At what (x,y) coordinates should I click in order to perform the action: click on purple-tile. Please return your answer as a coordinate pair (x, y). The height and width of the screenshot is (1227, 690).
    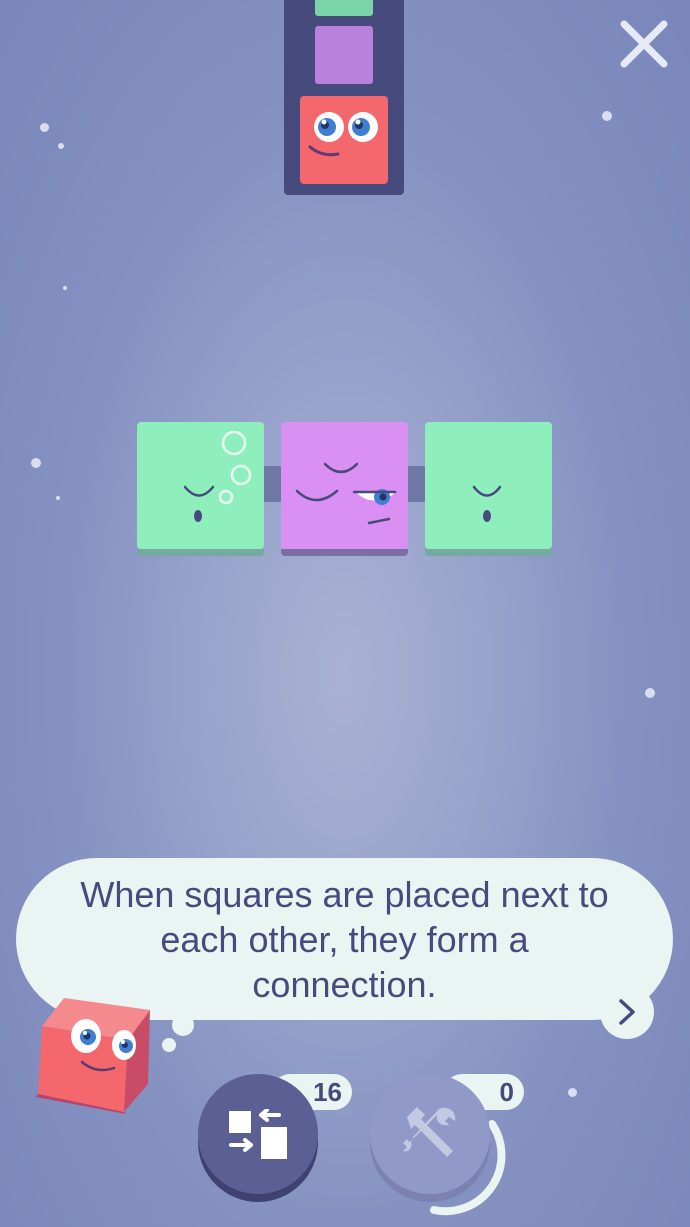
    Looking at the image, I should click on (344, 485).